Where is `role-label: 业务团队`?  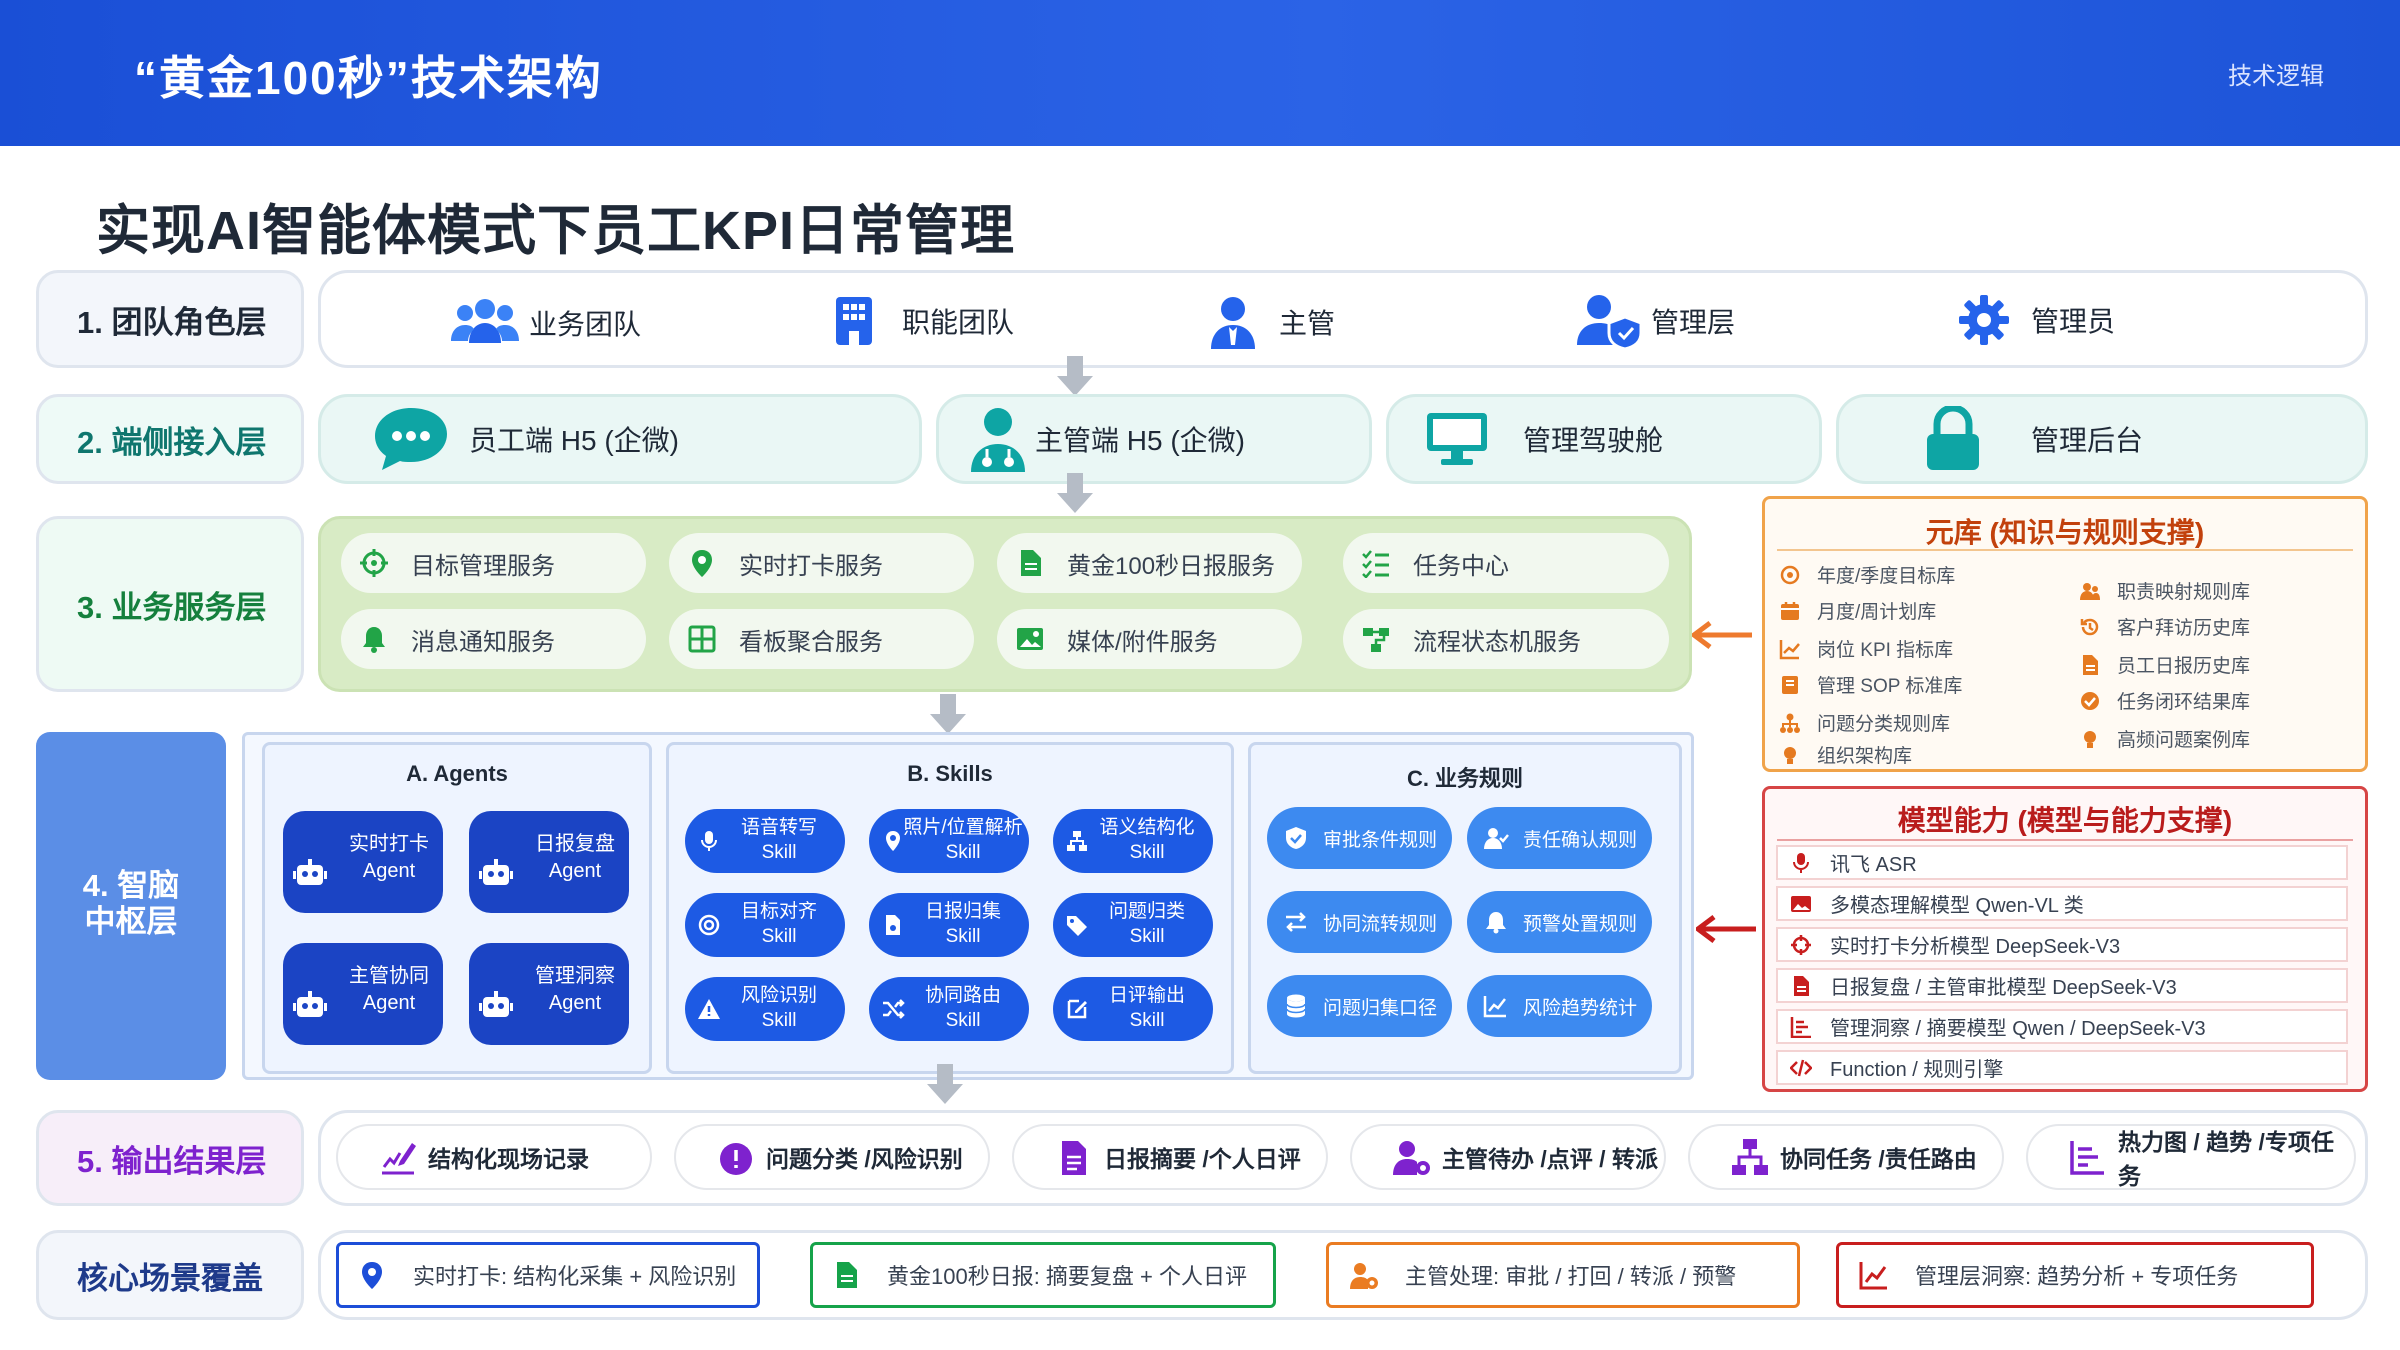
role-label: 业务团队 is located at coordinates (585, 324).